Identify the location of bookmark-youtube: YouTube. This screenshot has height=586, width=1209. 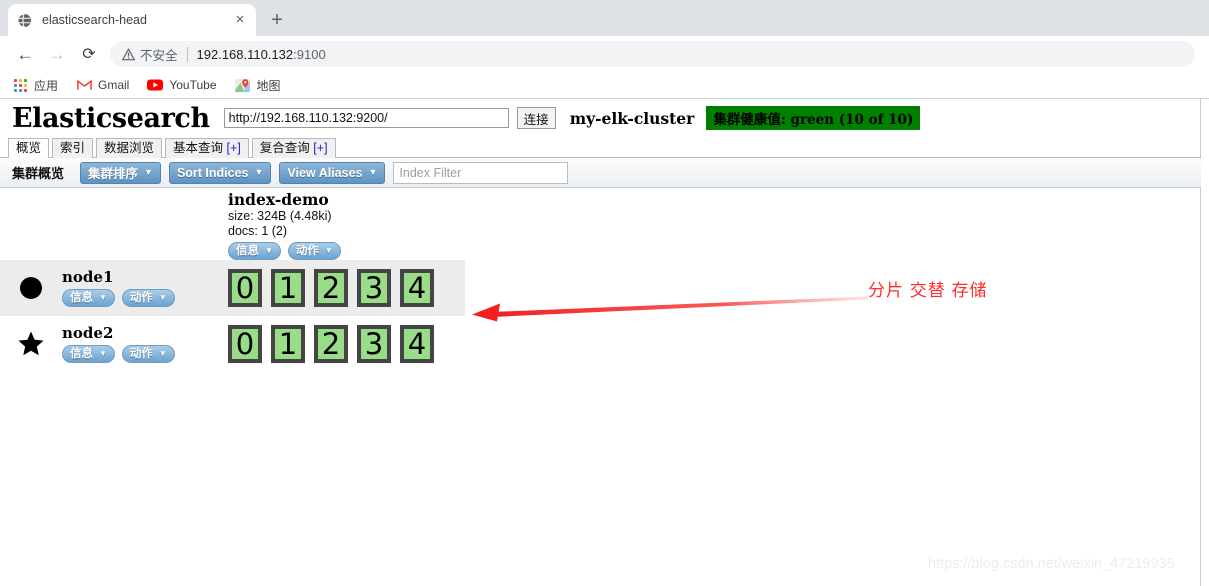
(182, 85).